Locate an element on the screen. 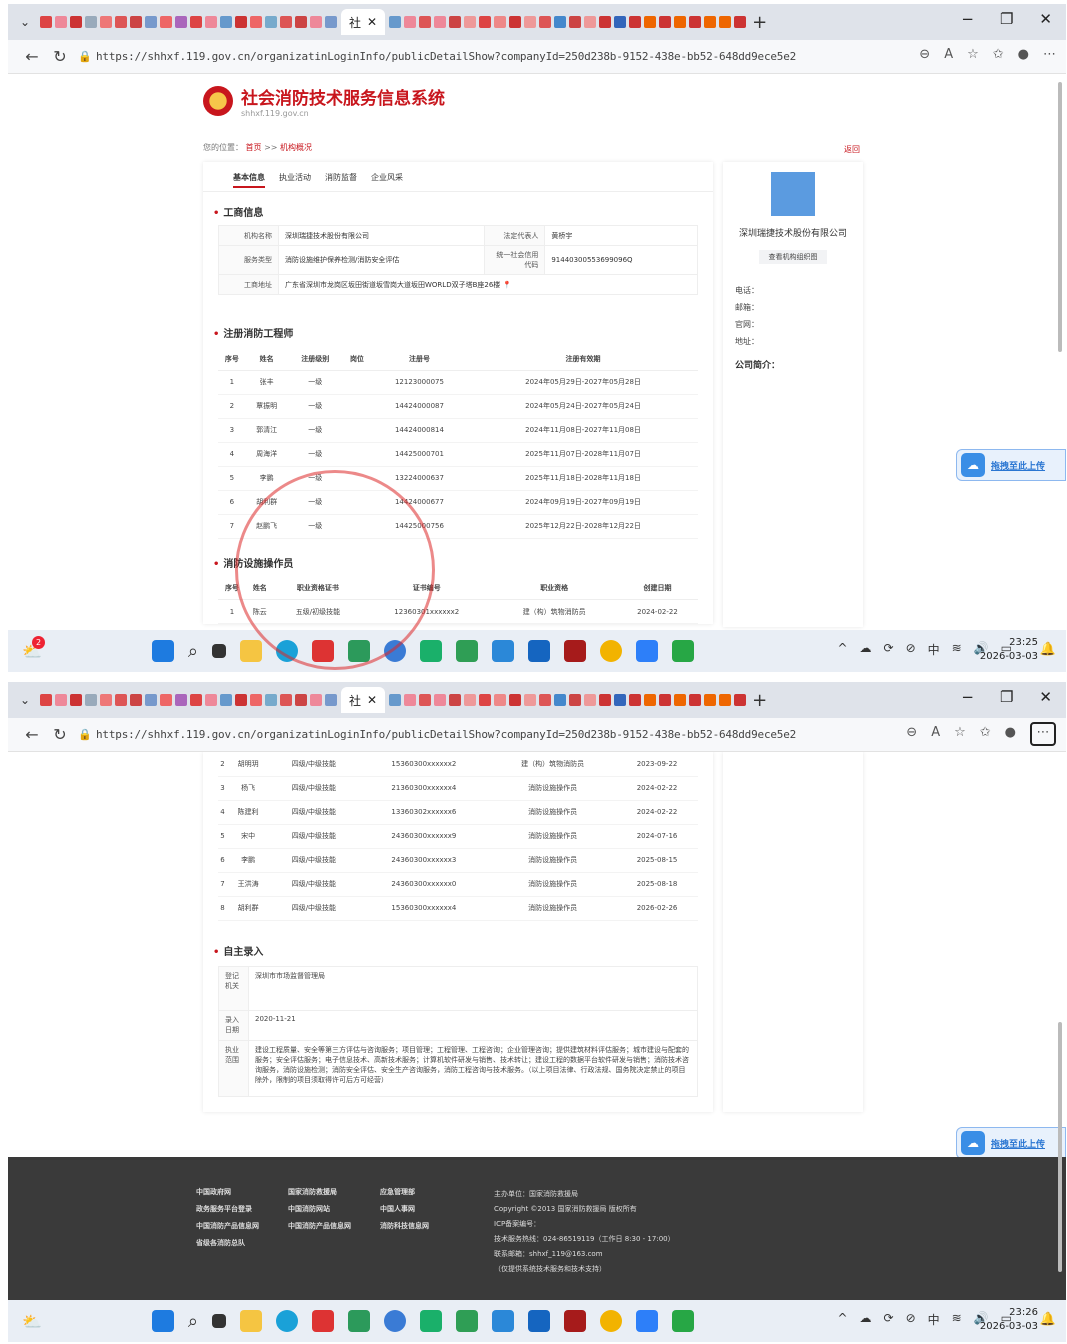 The image size is (1067, 1344). footer-link: 国家消防救援局 is located at coordinates (334, 1192).